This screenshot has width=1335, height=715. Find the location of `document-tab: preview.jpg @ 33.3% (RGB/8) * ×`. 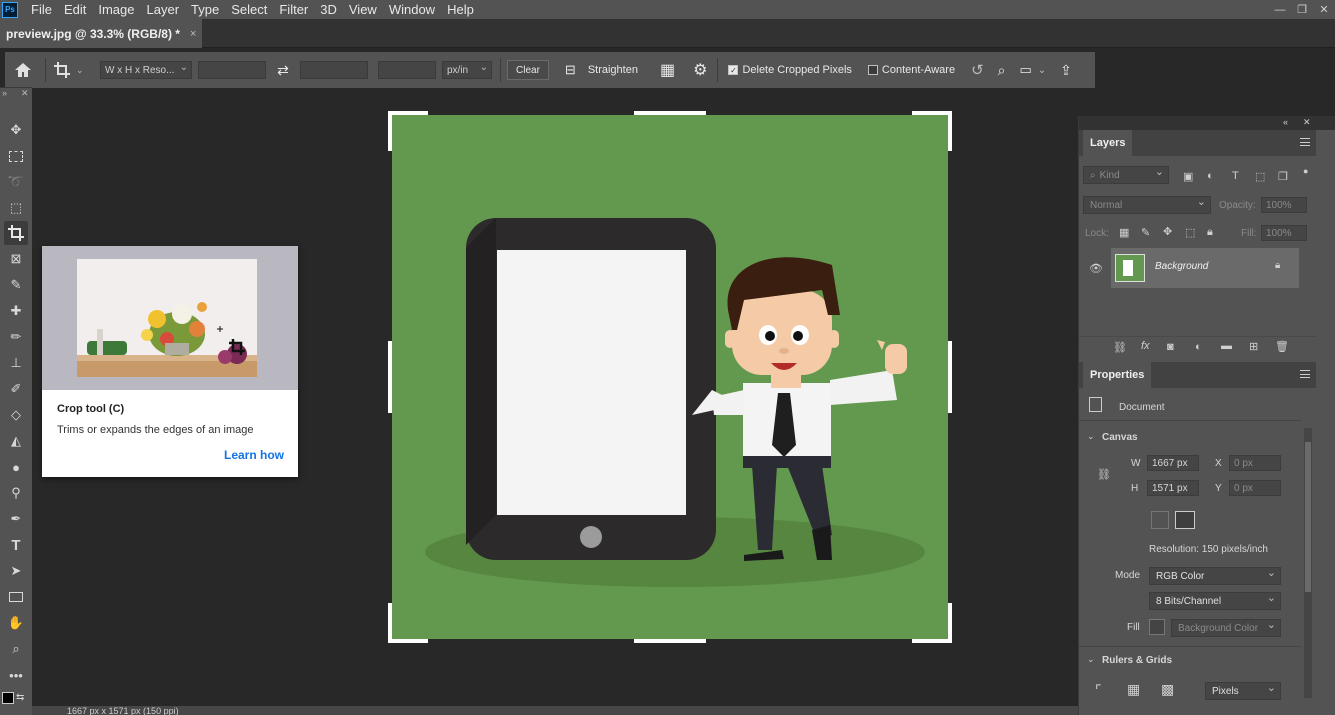

document-tab: preview.jpg @ 33.3% (RGB/8) * × is located at coordinates (101, 33).